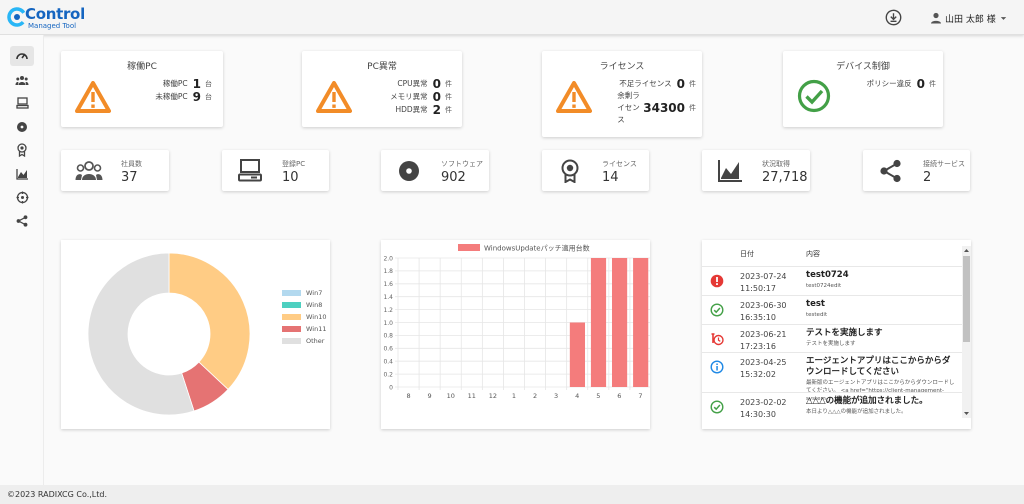 The height and width of the screenshot is (504, 1024). Describe the element at coordinates (514, 396) in the screenshot. I see `x-tick-label: 1` at that location.